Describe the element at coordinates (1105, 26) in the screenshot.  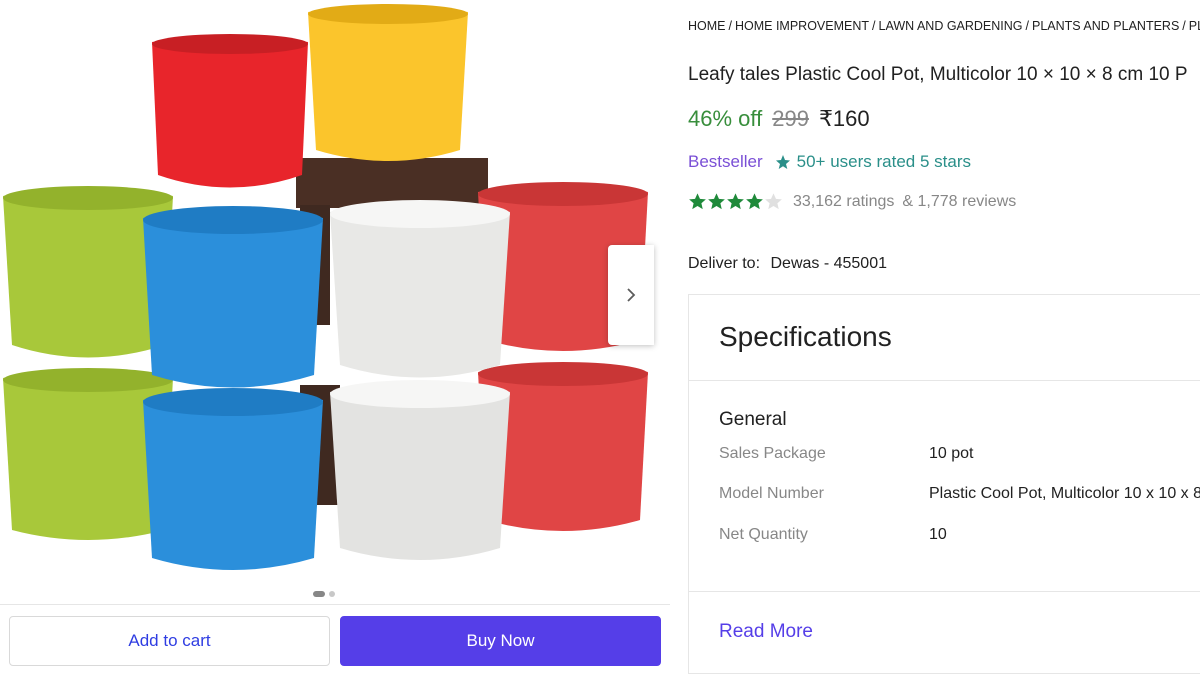
I see `breadcrumb-item: PLANTS AND PLANTERS` at that location.